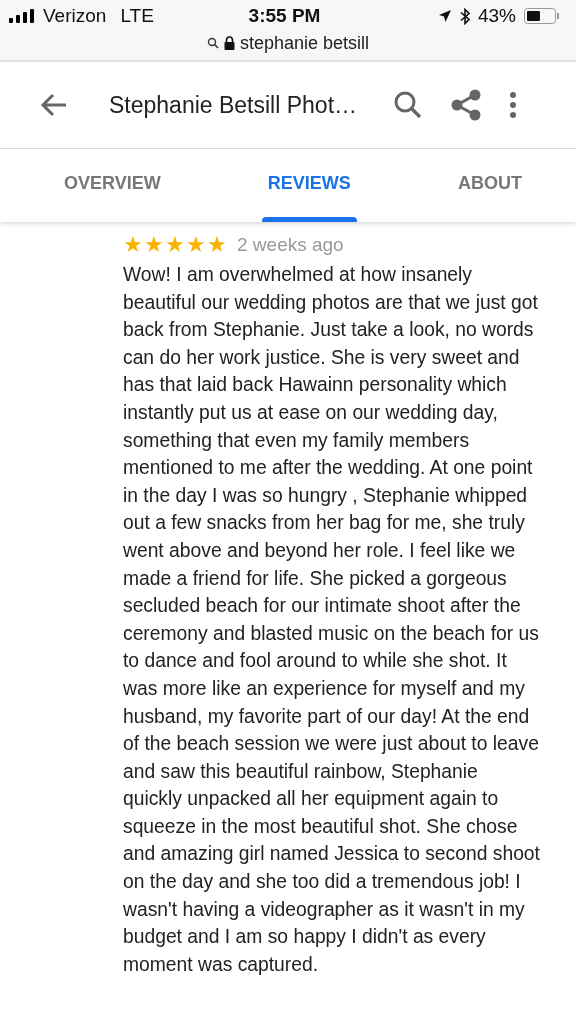 This screenshot has height=1024, width=576. Describe the element at coordinates (229, 43) in the screenshot. I see `lock-icon` at that location.